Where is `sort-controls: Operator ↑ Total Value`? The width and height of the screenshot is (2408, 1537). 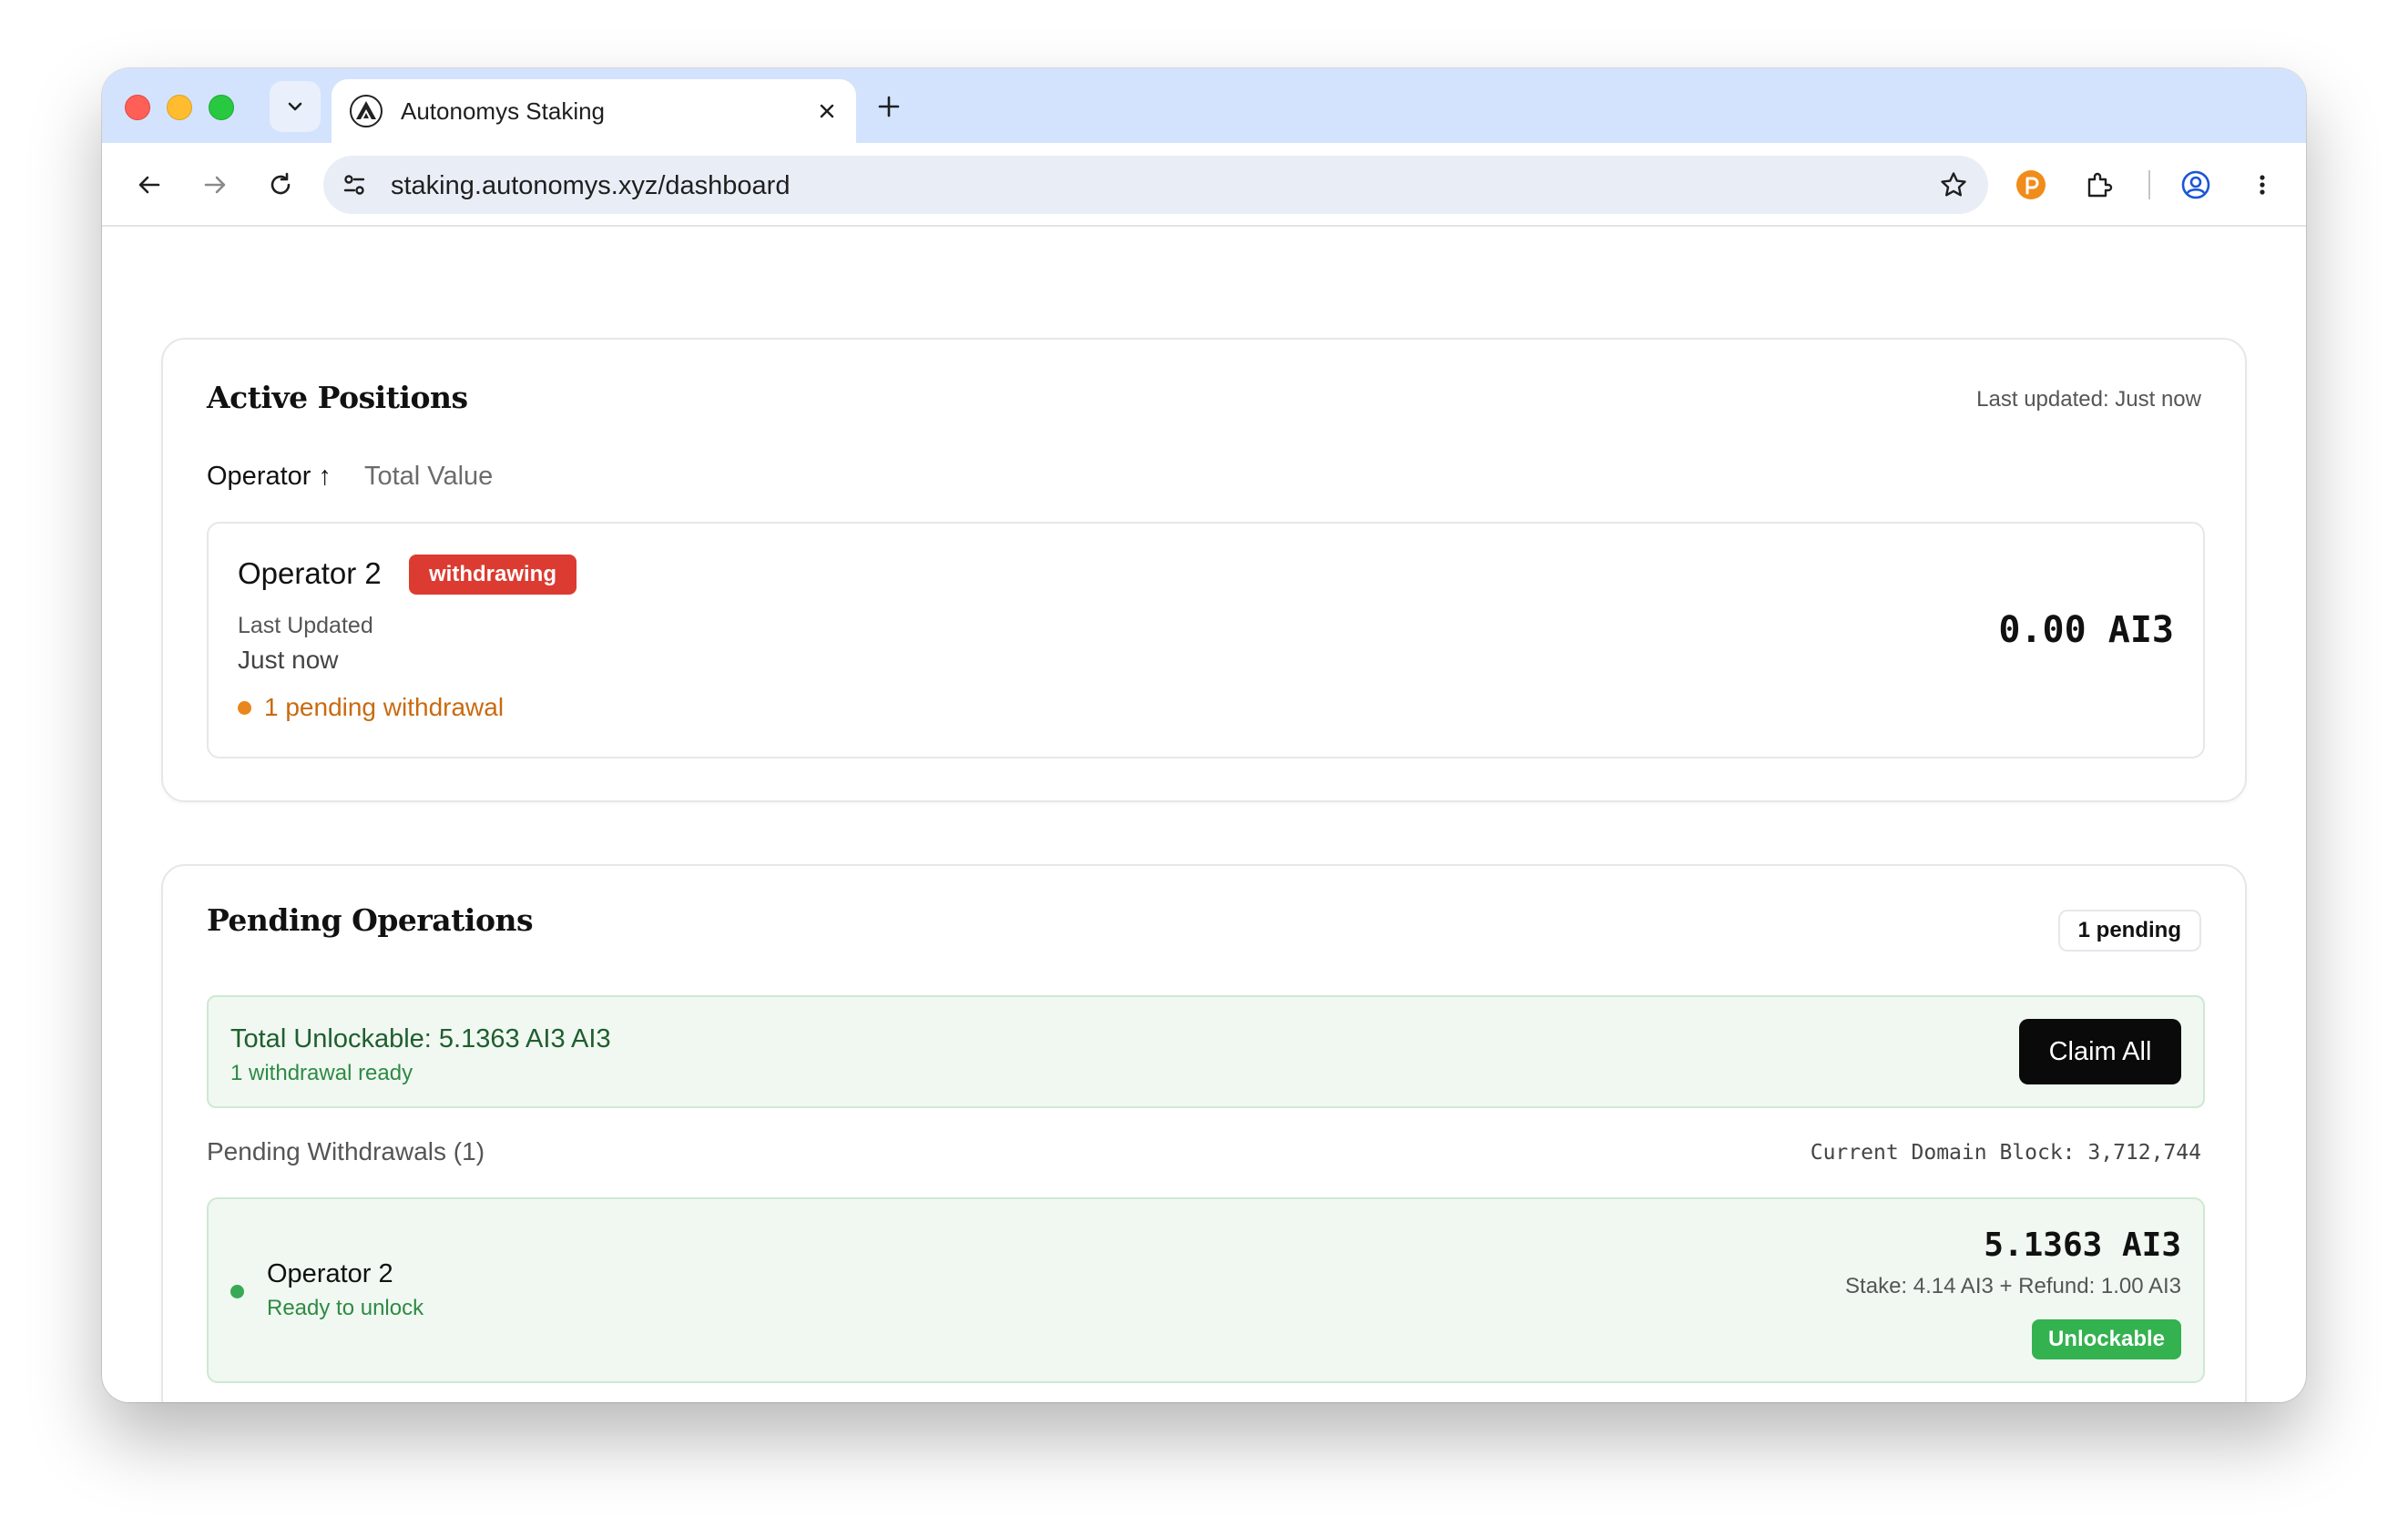
sort-controls: Operator ↑ Total Value is located at coordinates (350, 477).